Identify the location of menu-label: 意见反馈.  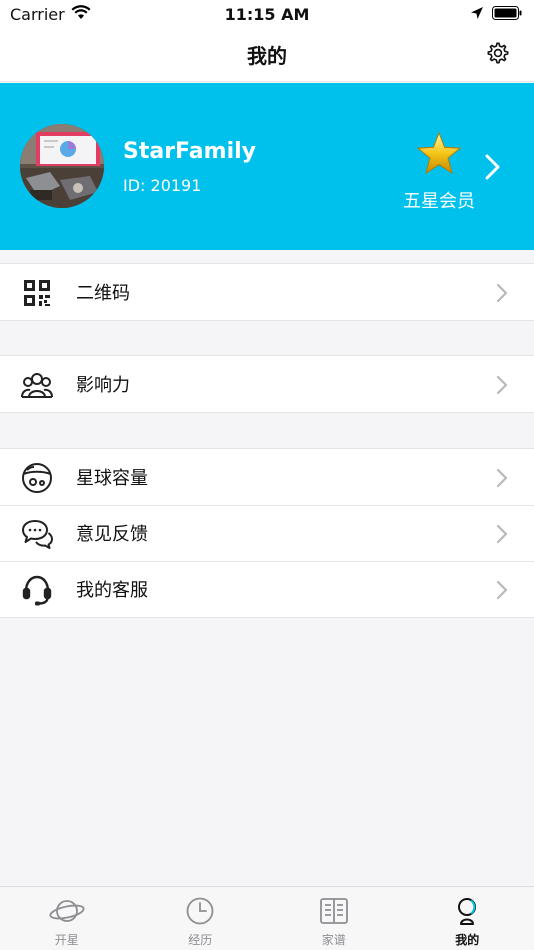
(112, 534).